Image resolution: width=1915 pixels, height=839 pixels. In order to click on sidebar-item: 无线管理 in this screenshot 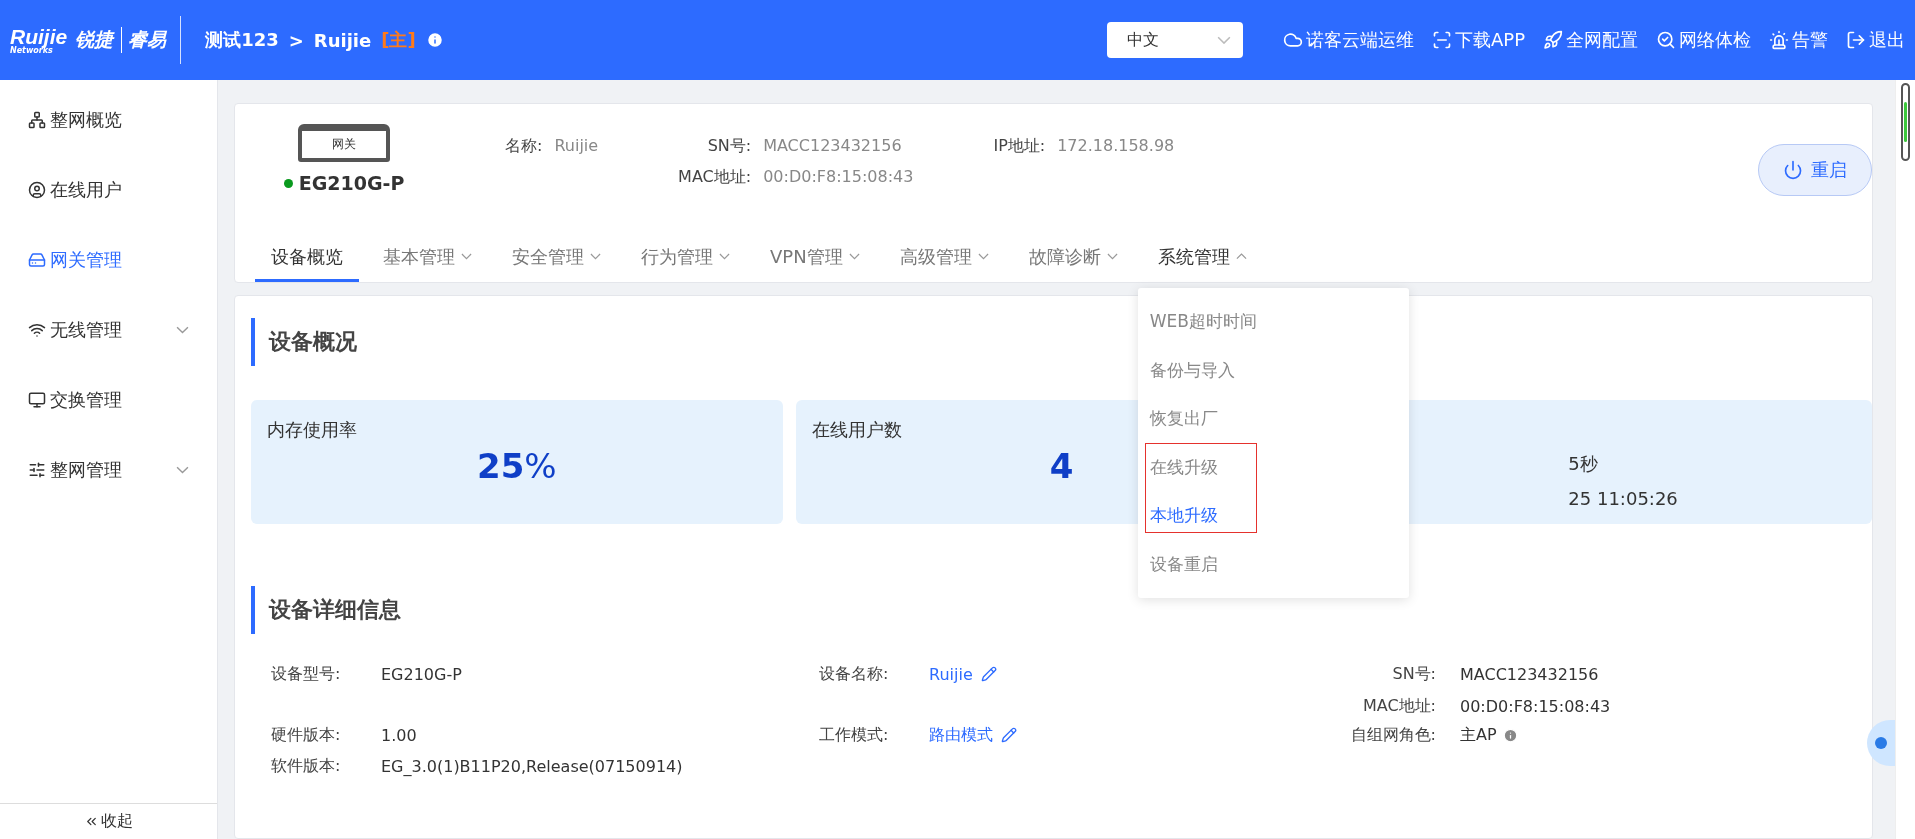, I will do `click(108, 330)`.